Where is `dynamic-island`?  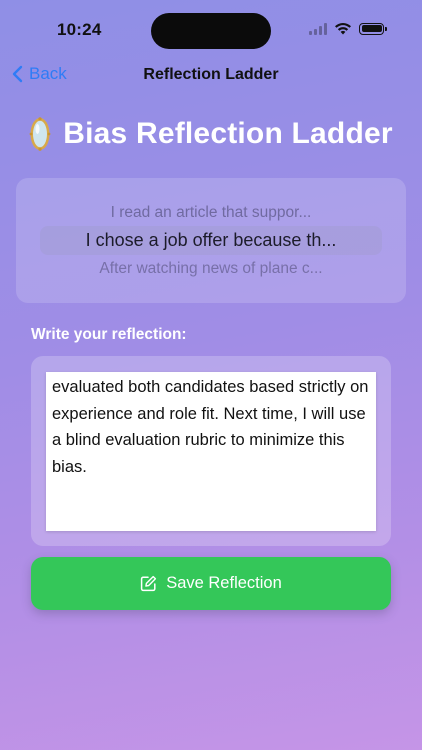
dynamic-island is located at coordinates (211, 31).